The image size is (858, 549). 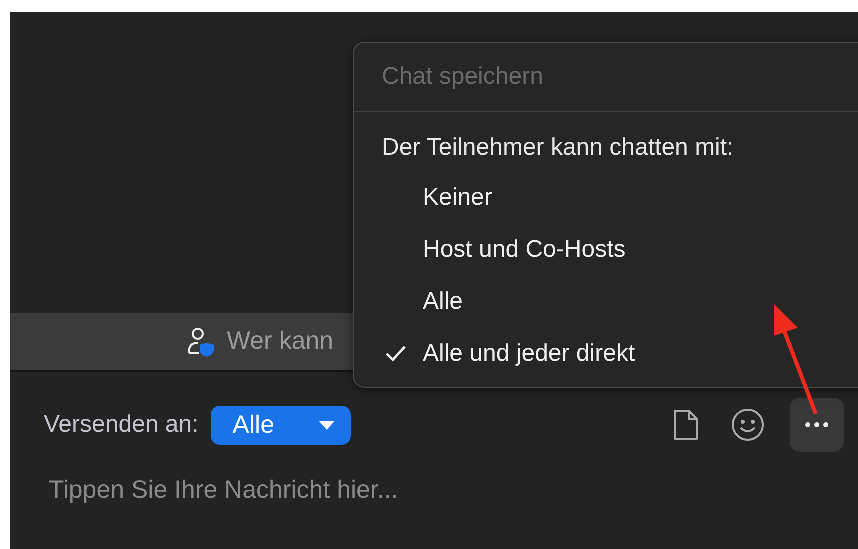 I want to click on caret-icon, so click(x=326, y=425).